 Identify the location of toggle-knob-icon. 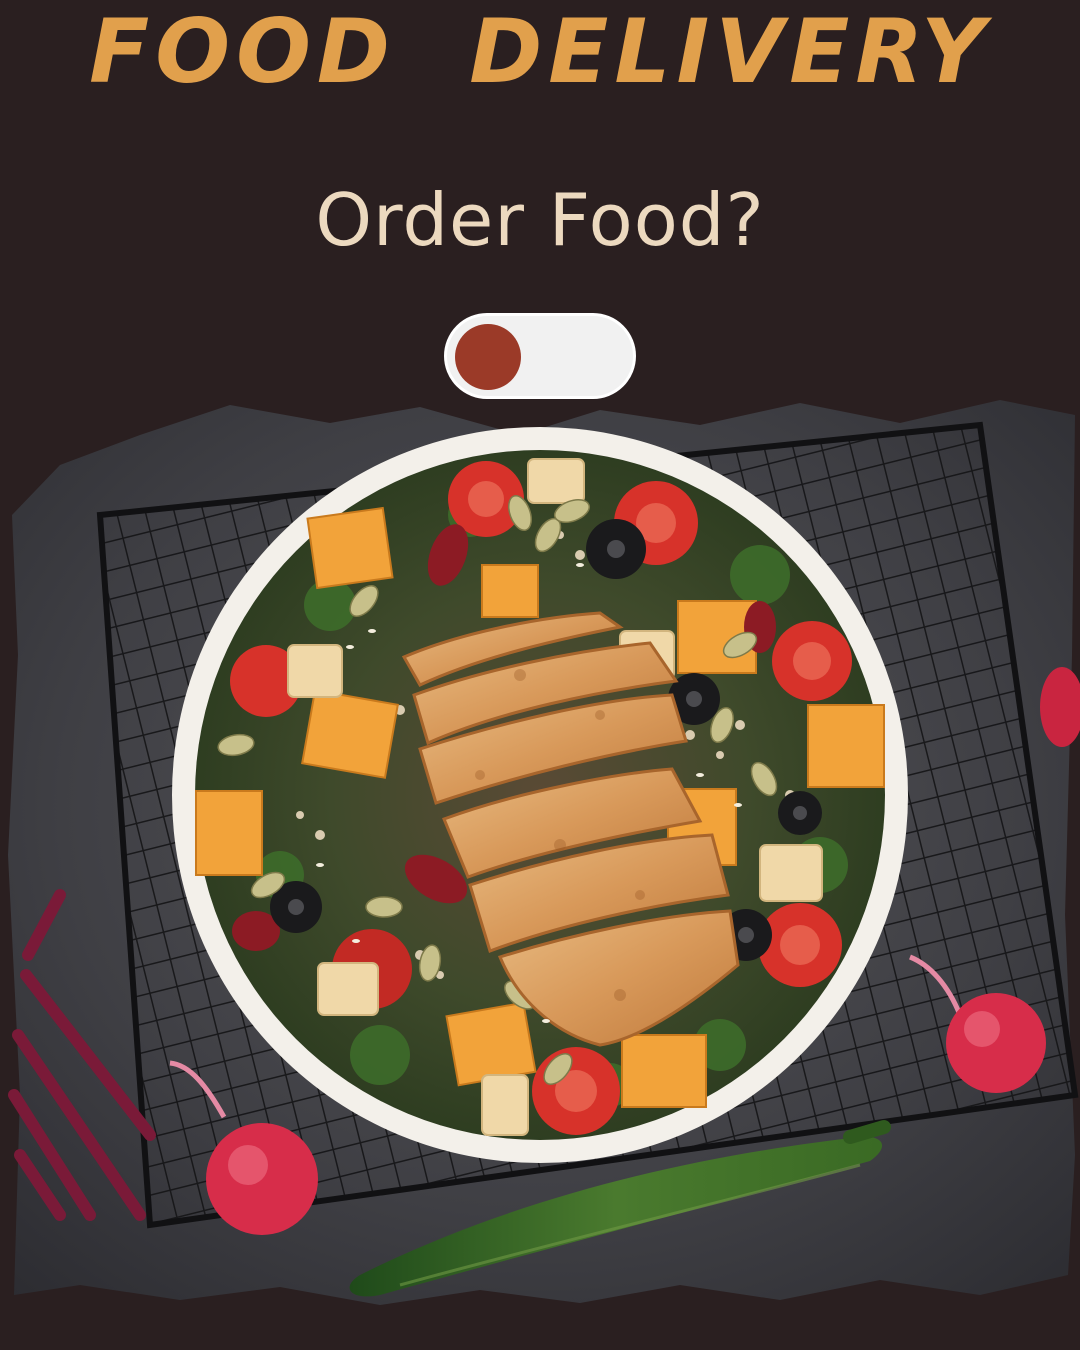
(488, 357).